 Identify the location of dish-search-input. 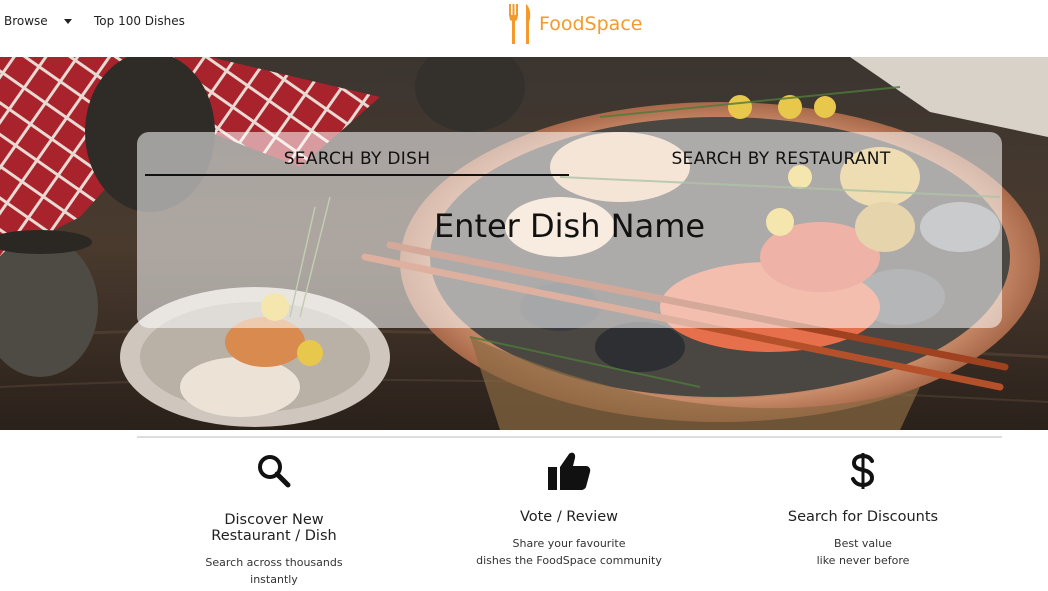
(569, 226).